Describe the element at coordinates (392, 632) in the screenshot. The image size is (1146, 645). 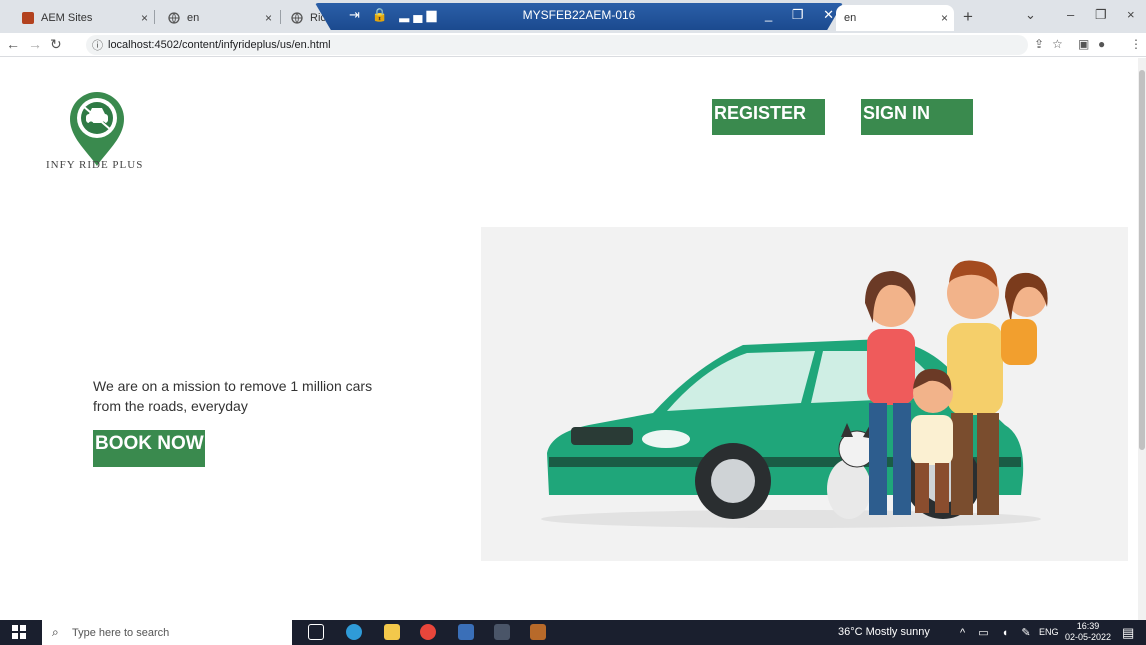
I see `file-explorer-icon` at that location.